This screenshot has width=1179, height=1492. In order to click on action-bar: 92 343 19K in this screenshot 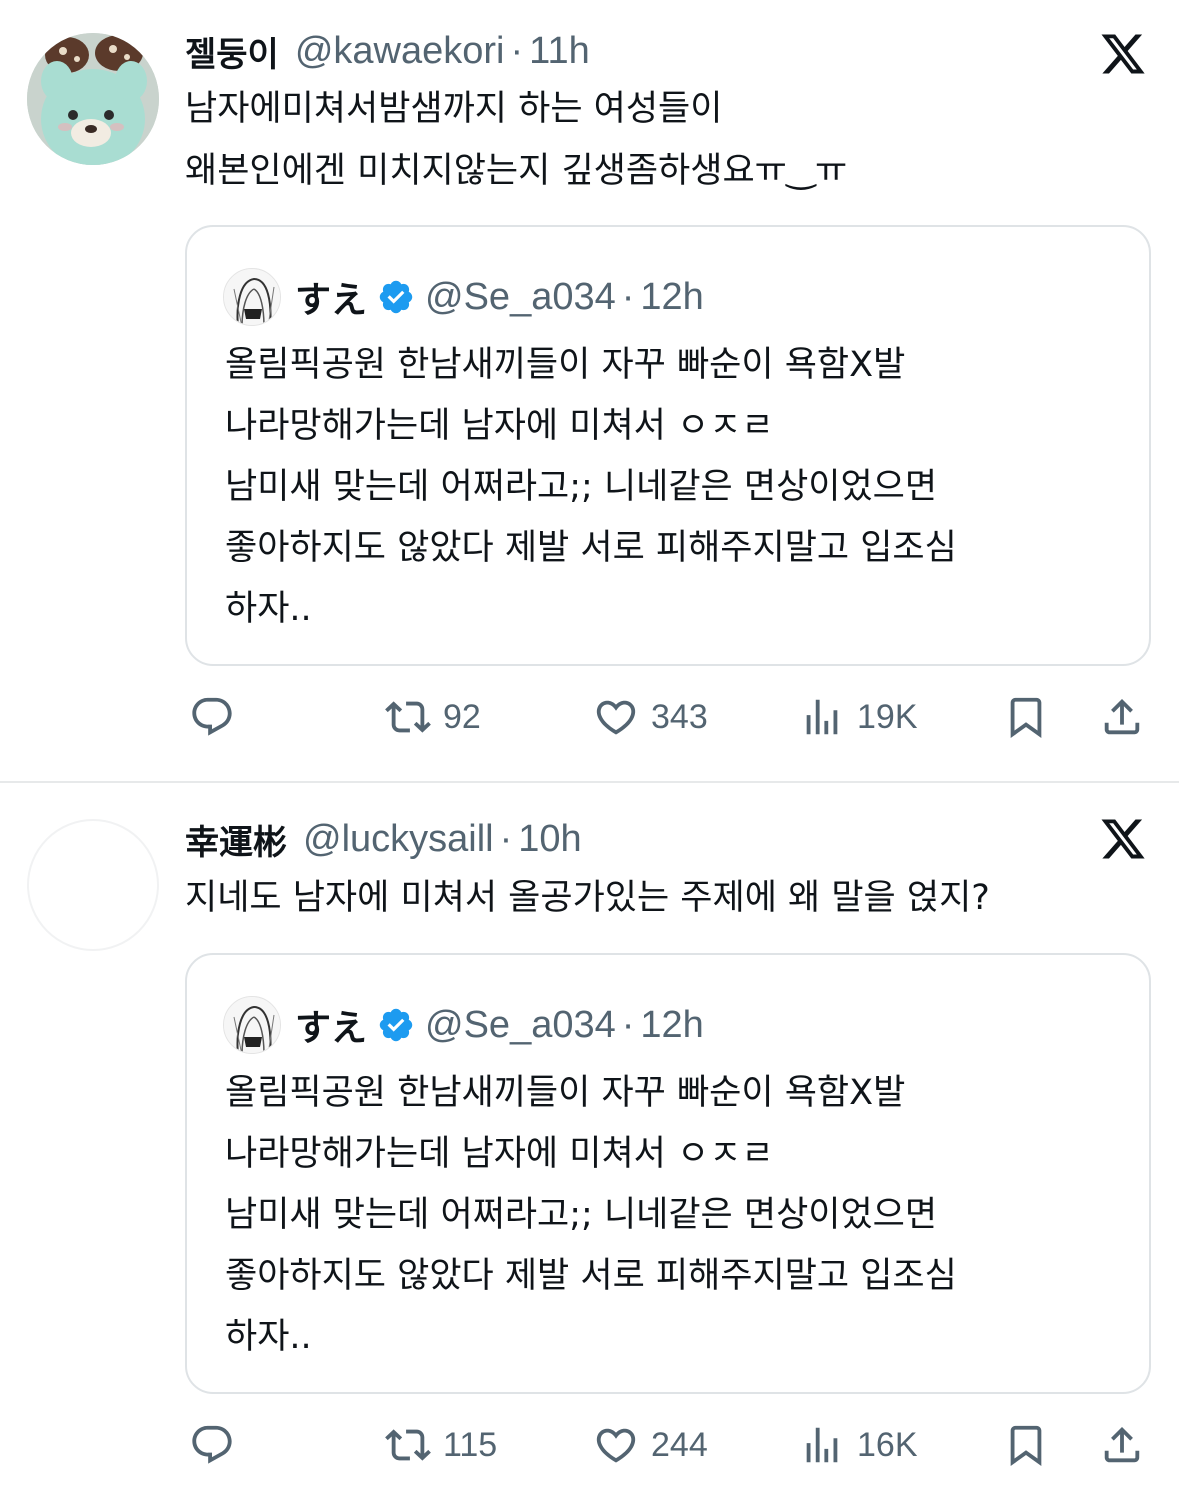, I will do `click(668, 717)`.